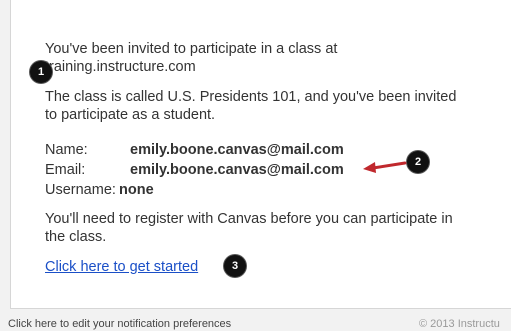 The height and width of the screenshot is (331, 511). Describe the element at coordinates (237, 150) in the screenshot. I see `name-value: emily.boone.canvas@mail.com` at that location.